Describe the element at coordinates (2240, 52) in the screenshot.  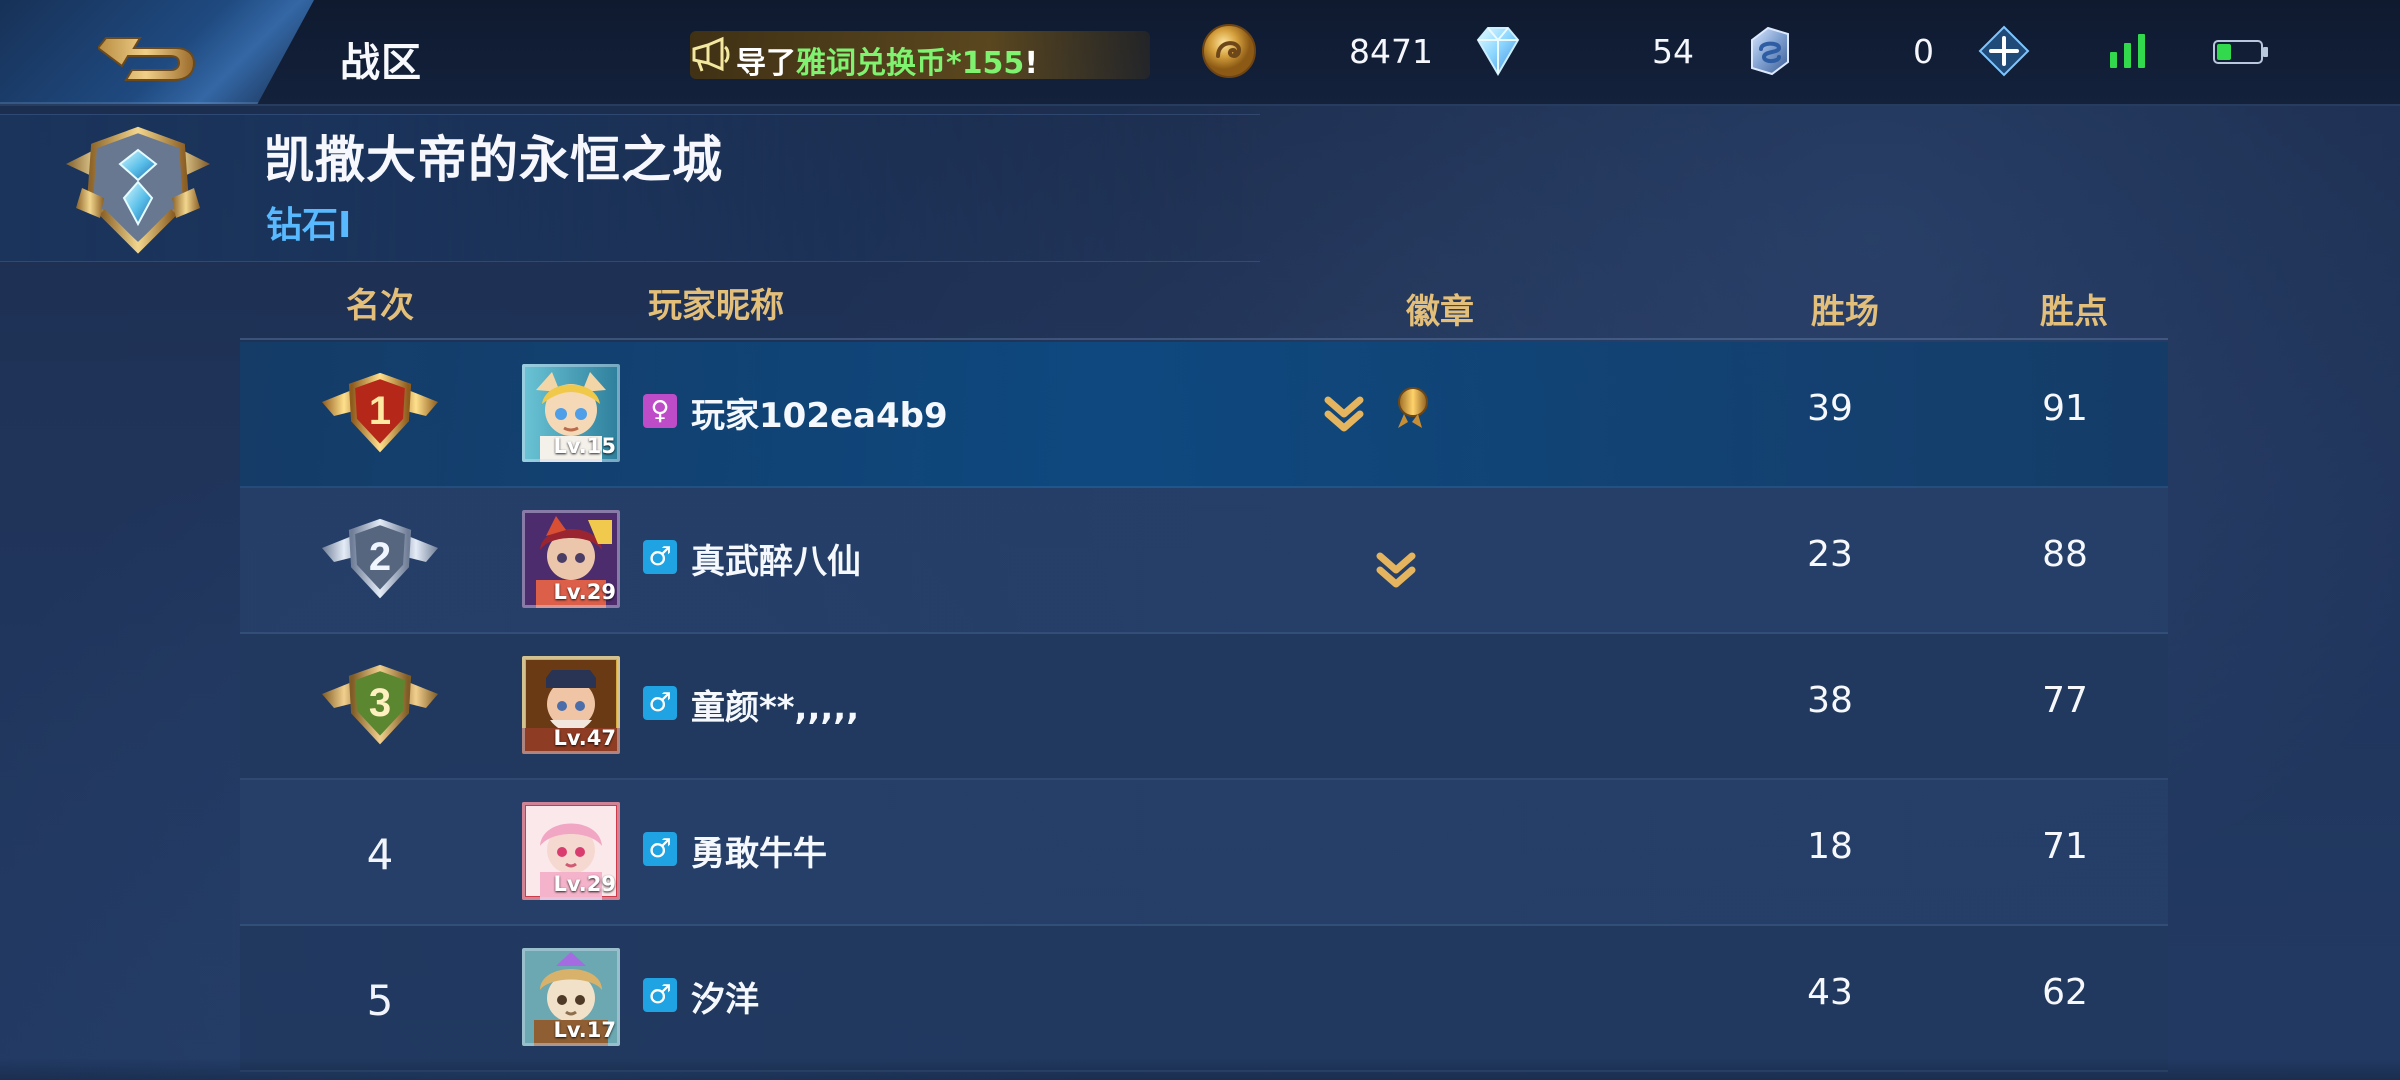
I see `battery-icon` at that location.